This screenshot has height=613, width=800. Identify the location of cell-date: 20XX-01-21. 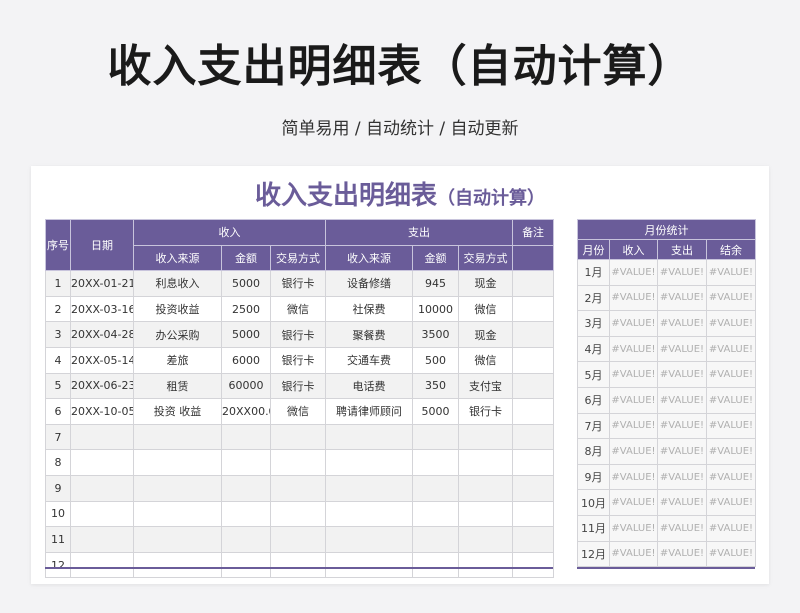
(102, 283).